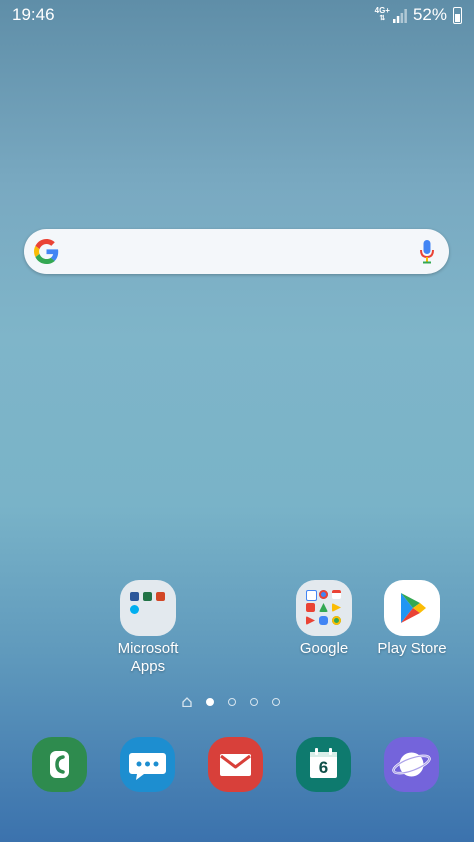 This screenshot has width=474, height=842. What do you see at coordinates (382, 14) in the screenshot?
I see `network-type-label: 4G+ ⇅` at bounding box center [382, 14].